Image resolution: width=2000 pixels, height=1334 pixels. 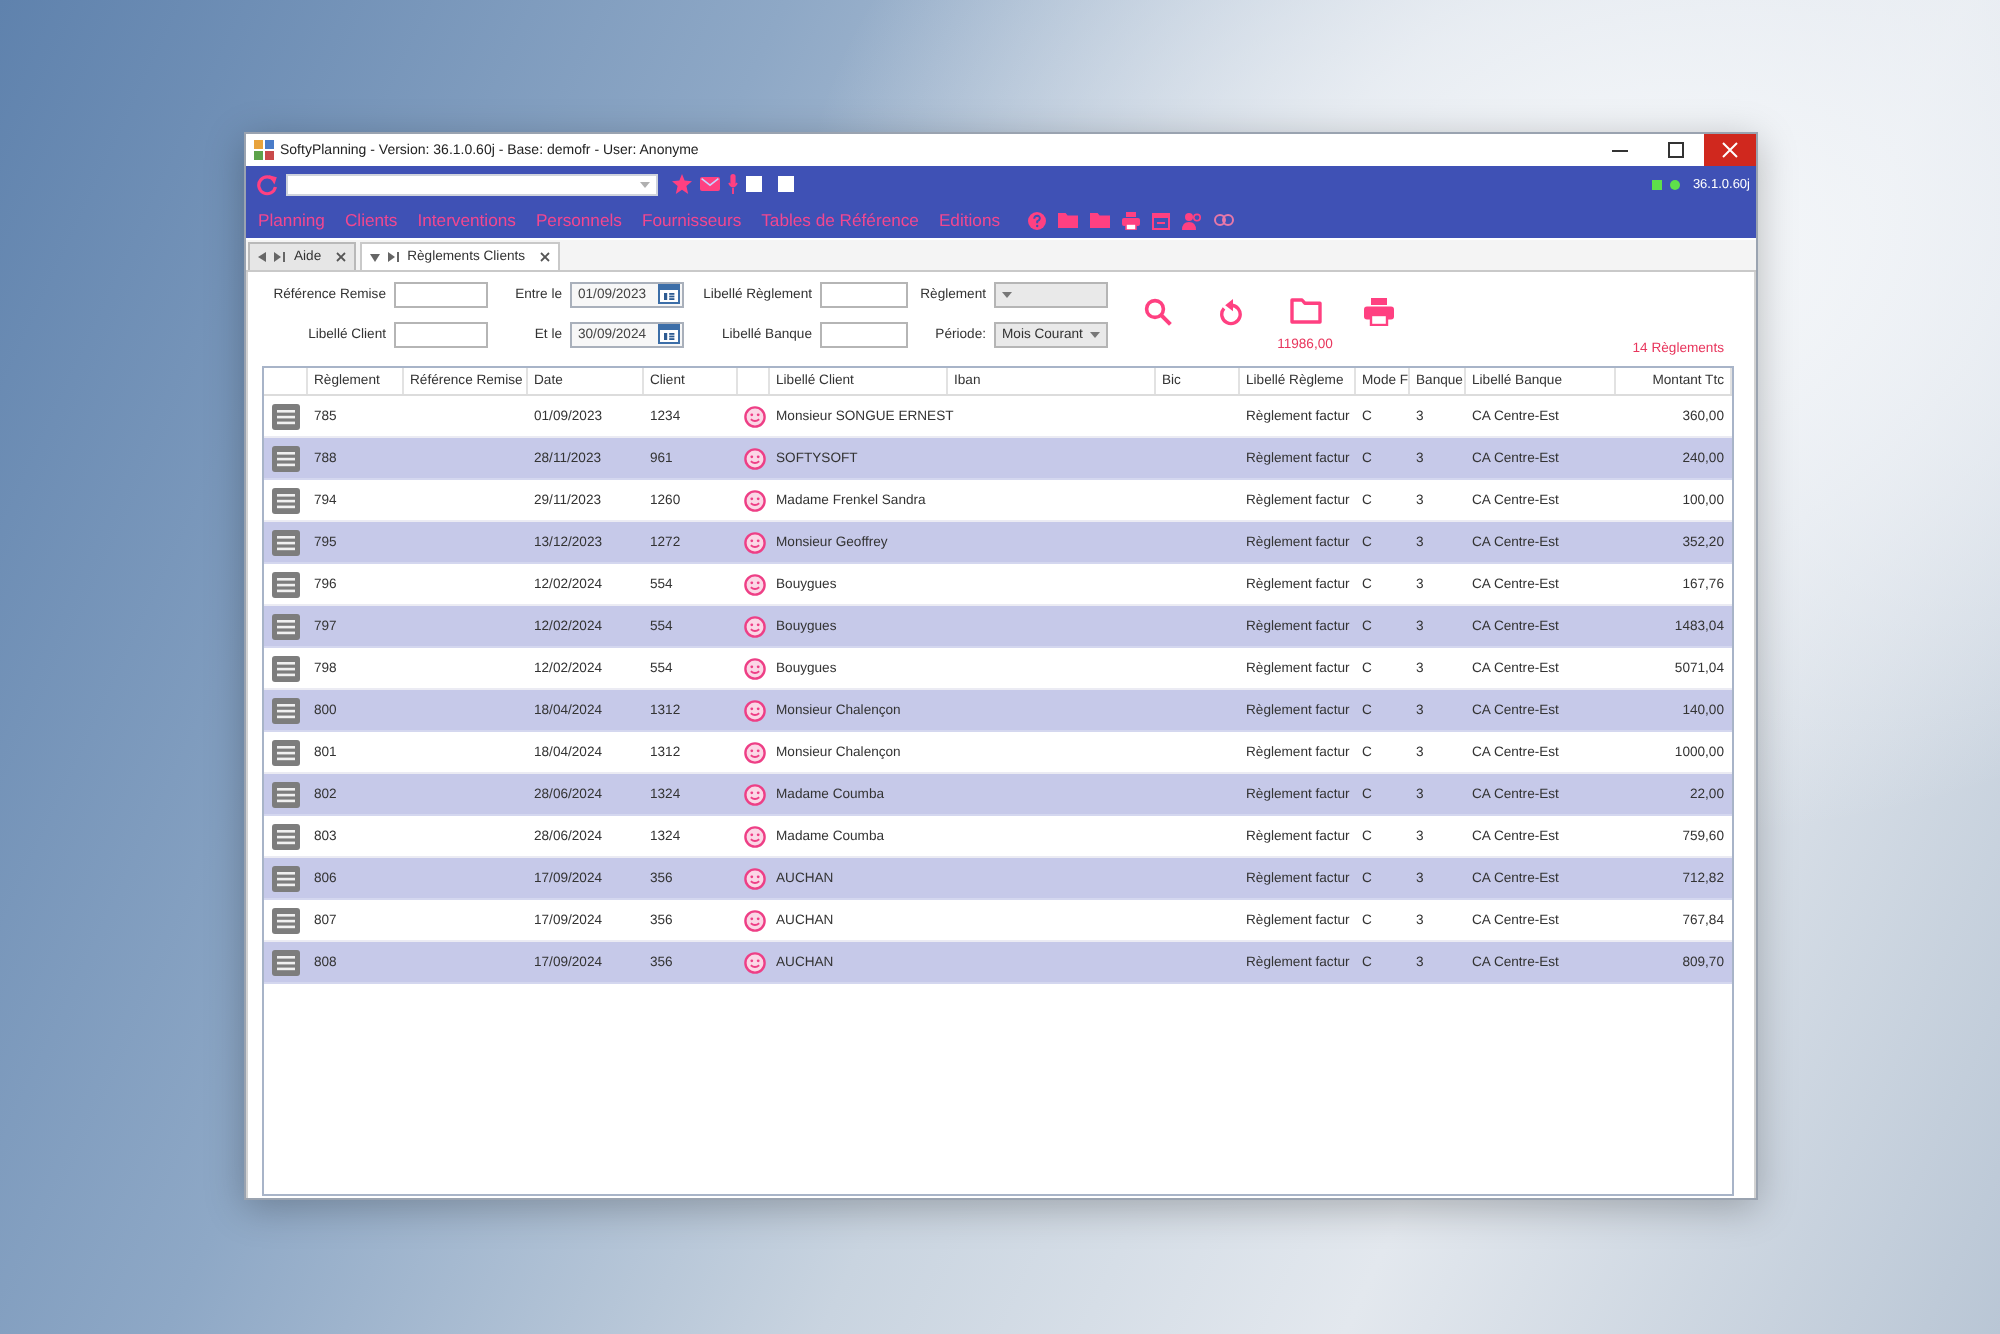 I want to click on minimize-icon, so click(x=1620, y=150).